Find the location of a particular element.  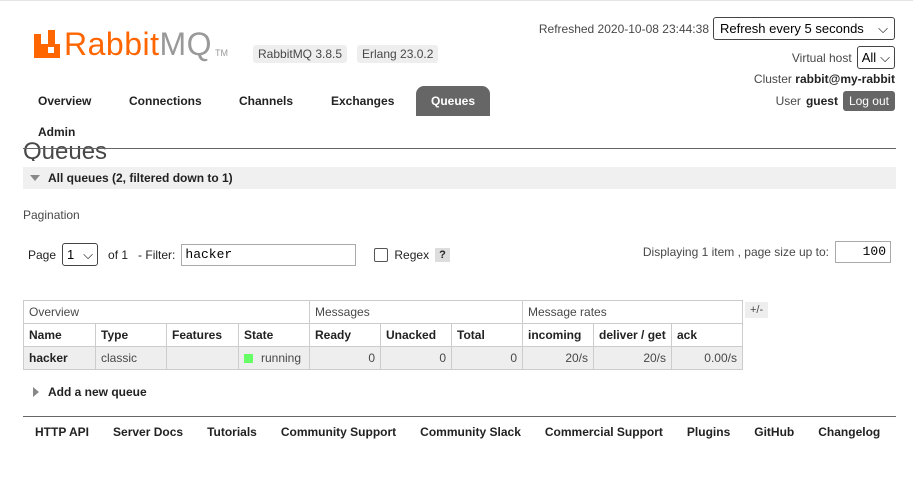

refresh-select-value: Refresh every 5 seconds is located at coordinates (792, 28).